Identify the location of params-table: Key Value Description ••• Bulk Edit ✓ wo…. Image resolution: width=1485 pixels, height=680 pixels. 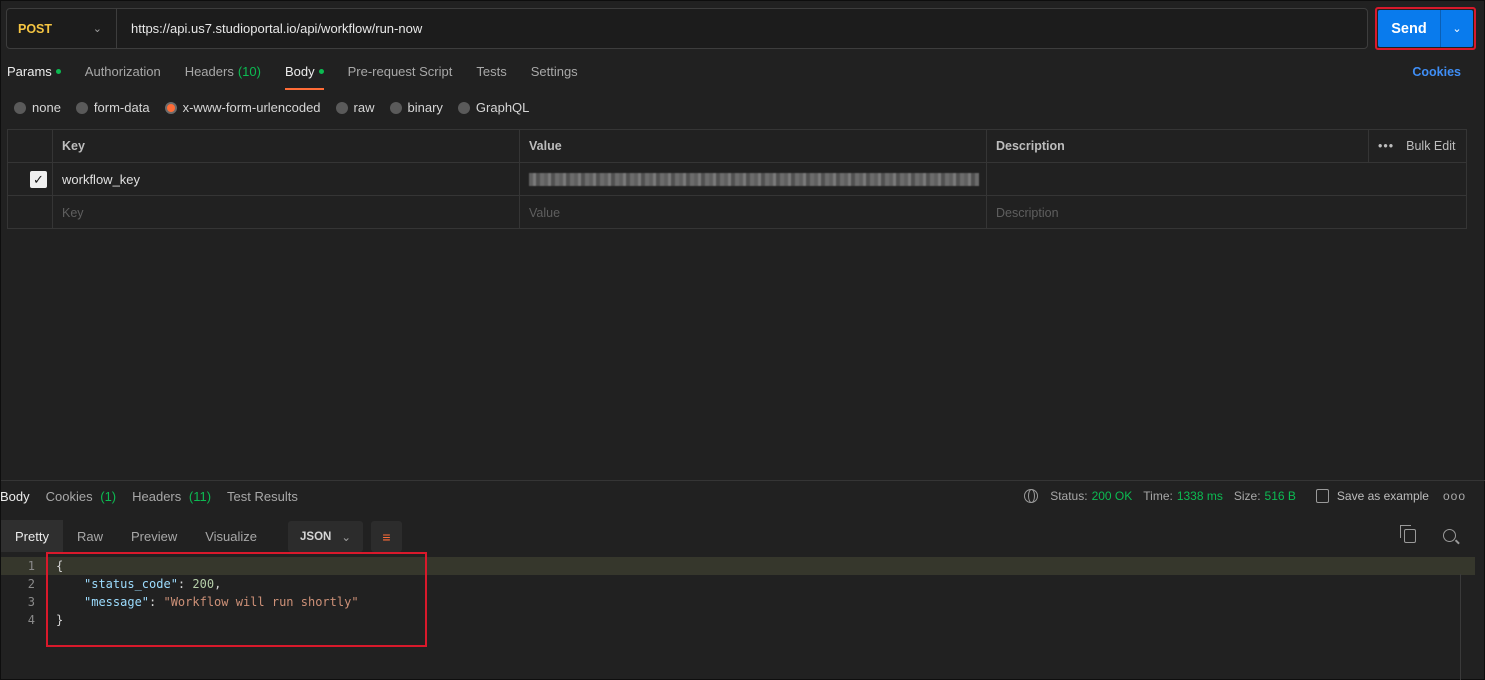
(737, 179).